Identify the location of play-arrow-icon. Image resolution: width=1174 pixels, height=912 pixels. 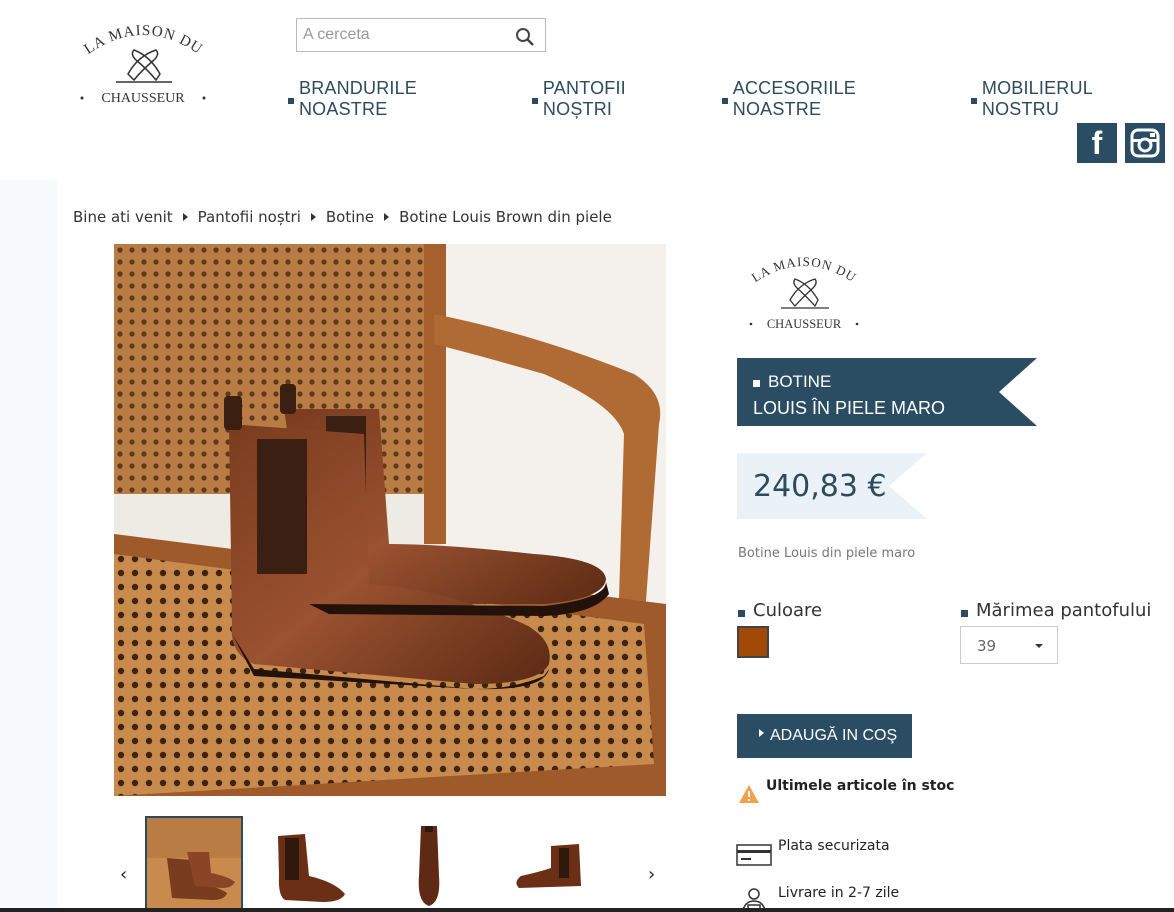
(761, 733).